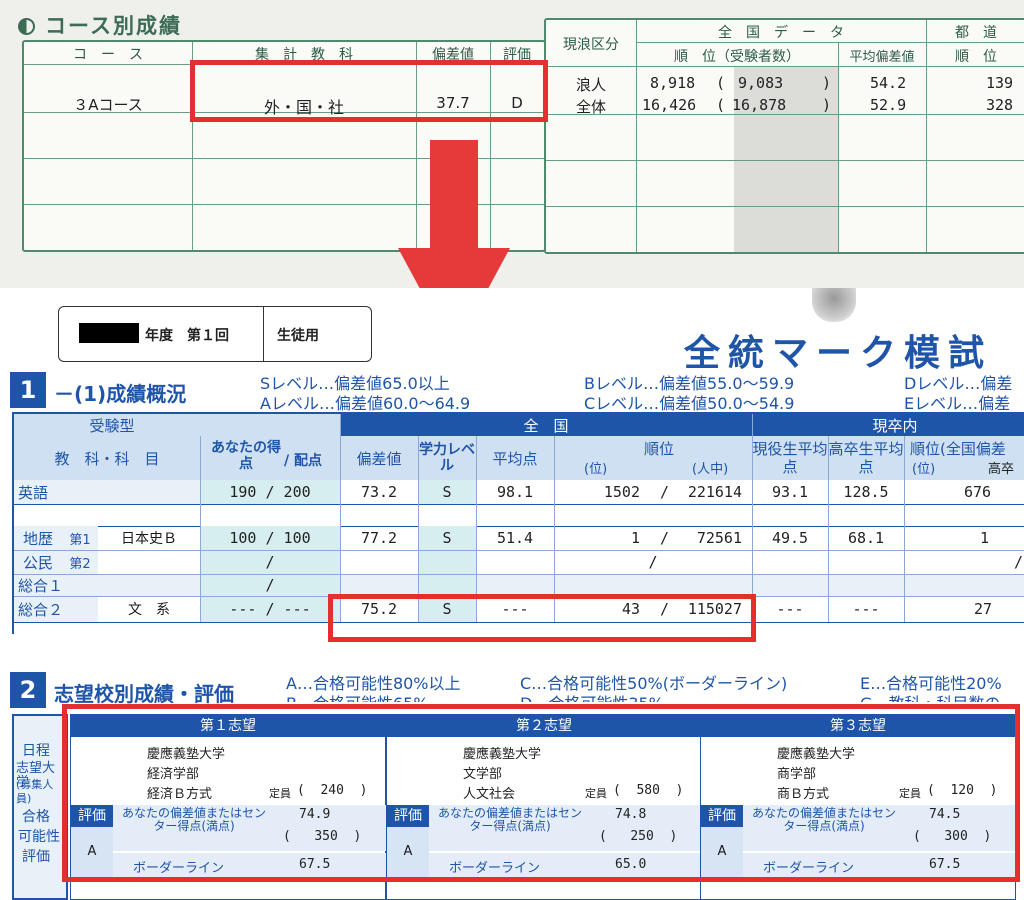 This screenshot has width=1024, height=900. What do you see at coordinates (1019, 562) in the screenshot?
I see `row-group-rank-slash: /` at bounding box center [1019, 562].